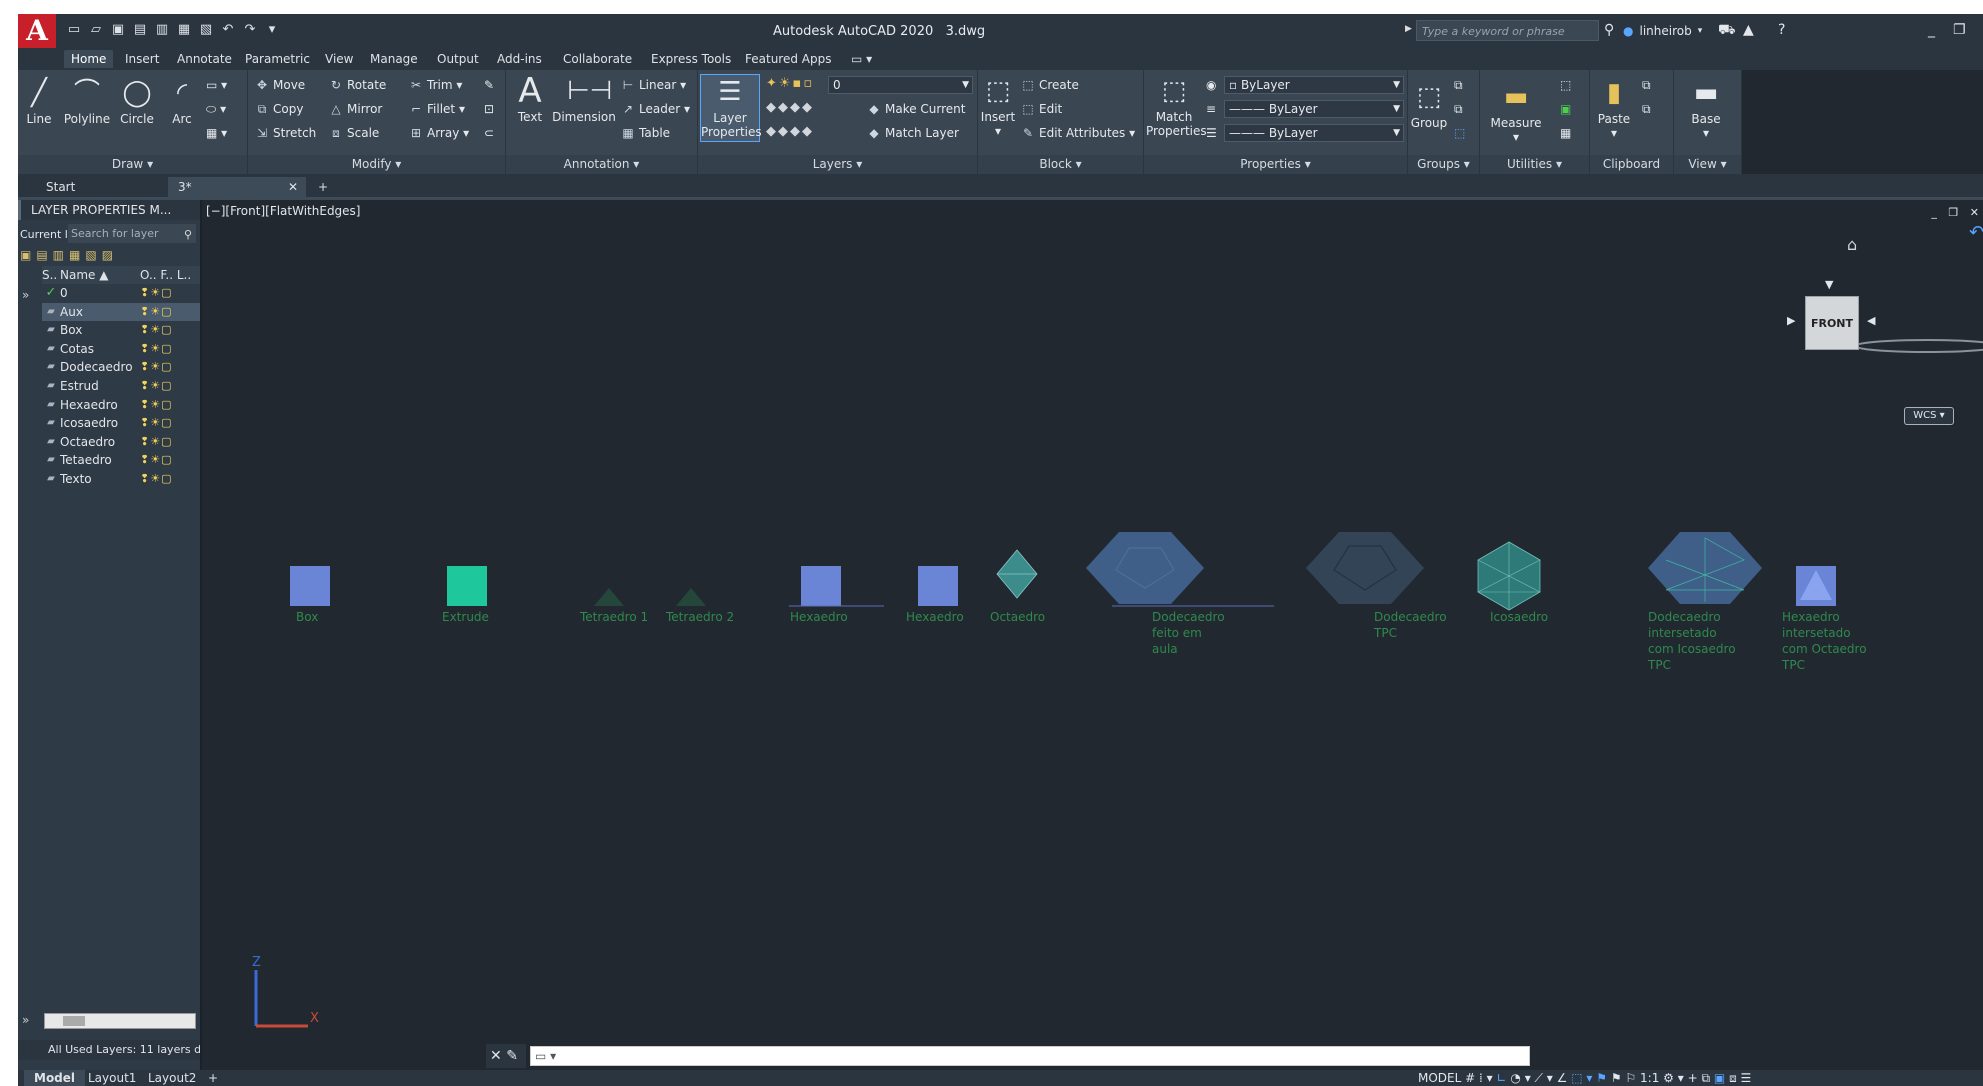 Image resolution: width=1983 pixels, height=1086 pixels. Describe the element at coordinates (120, 1021) in the screenshot. I see `horizontal-scrollbar` at that location.